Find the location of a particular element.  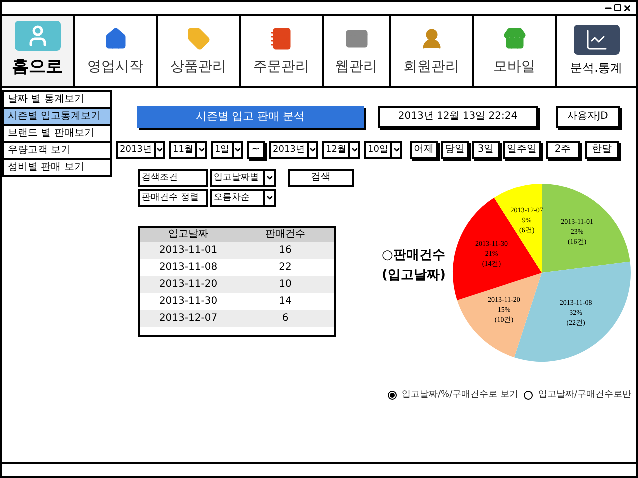

dropdown: 1일 is located at coordinates (227, 150).